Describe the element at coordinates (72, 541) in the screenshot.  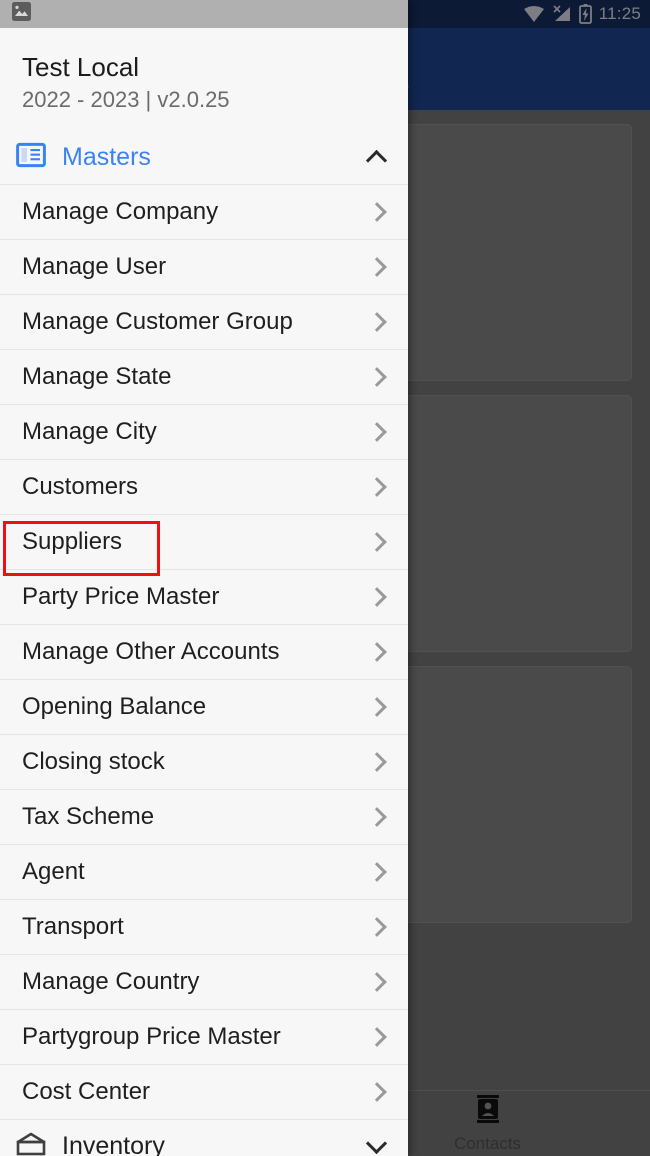
I see `drawer-item-label: Suppliers` at that location.